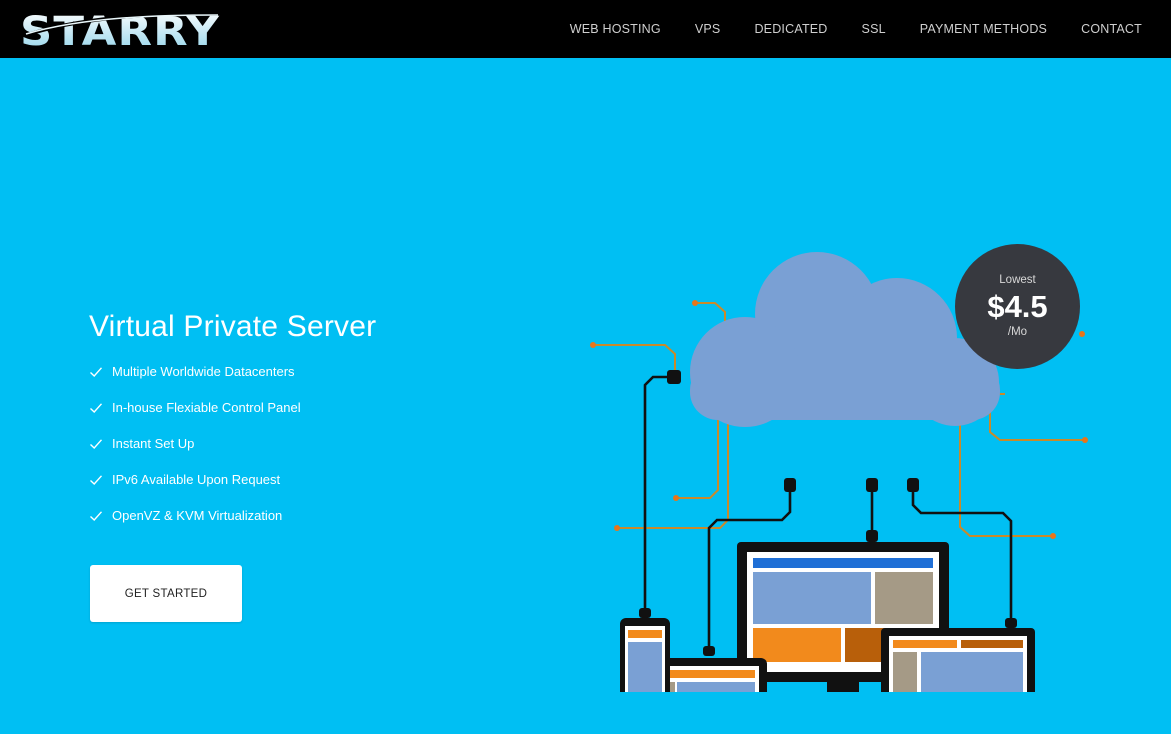 This screenshot has width=1171, height=734. Describe the element at coordinates (153, 443) in the screenshot. I see `feature-text: Instant Set Up` at that location.